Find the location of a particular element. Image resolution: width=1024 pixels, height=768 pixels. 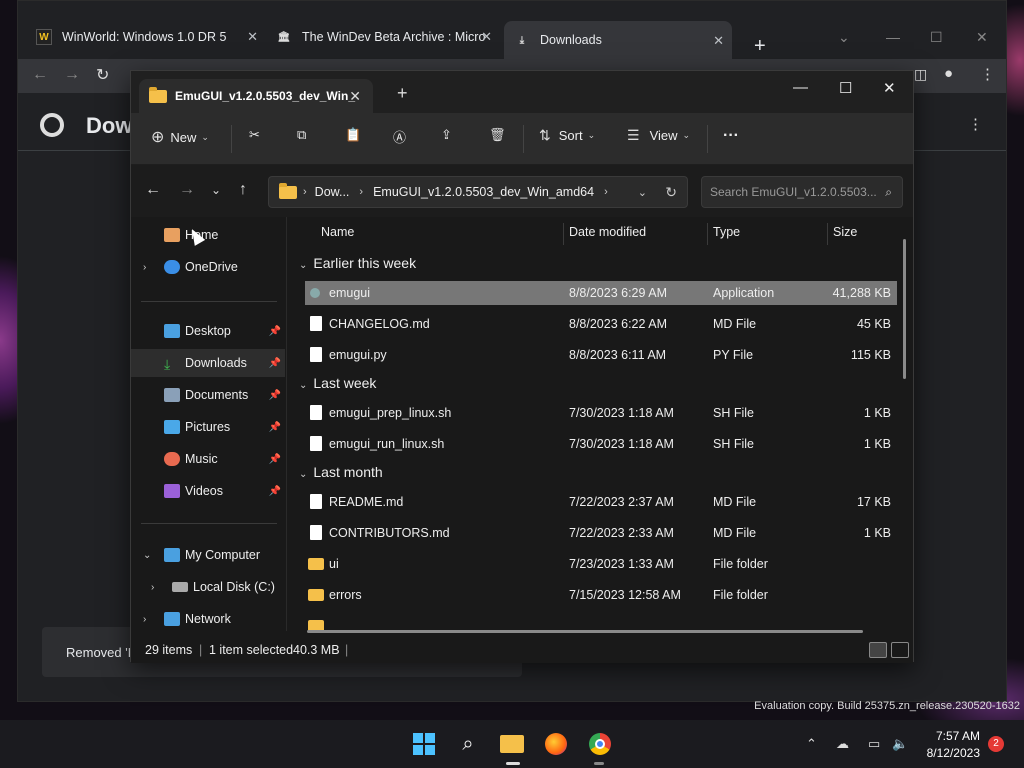

table-row: errors 7/15/2023 12:58 AM File folder is located at coordinates (601, 595).